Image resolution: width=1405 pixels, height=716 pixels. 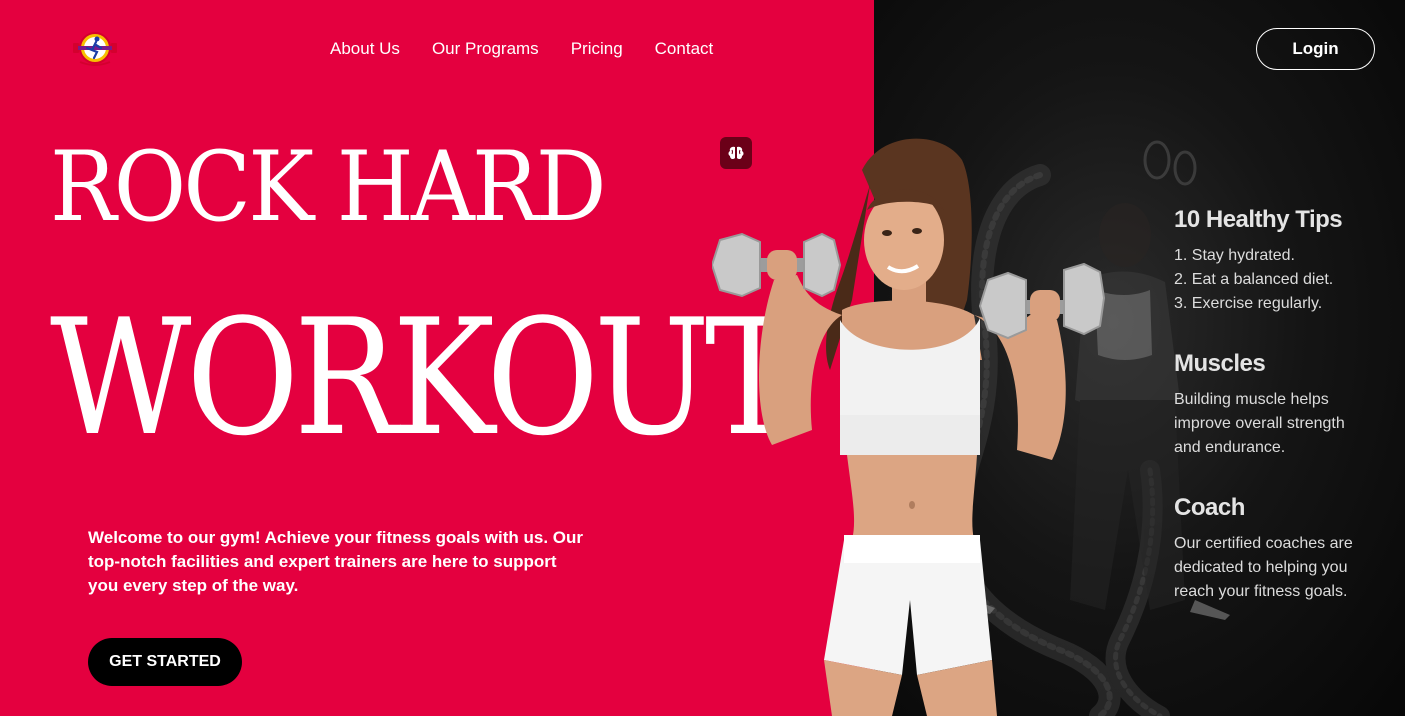 I want to click on nav-our-programs: Our Programs, so click(x=485, y=49).